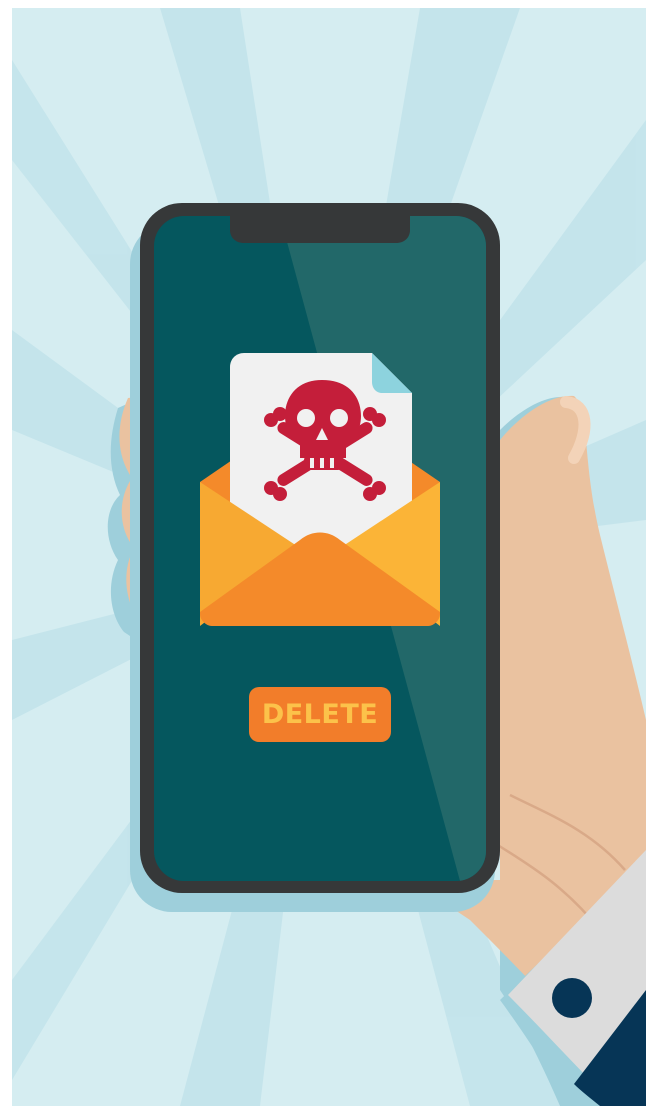 Image resolution: width=650 pixels, height=1115 pixels. I want to click on phone-notch, so click(320, 228).